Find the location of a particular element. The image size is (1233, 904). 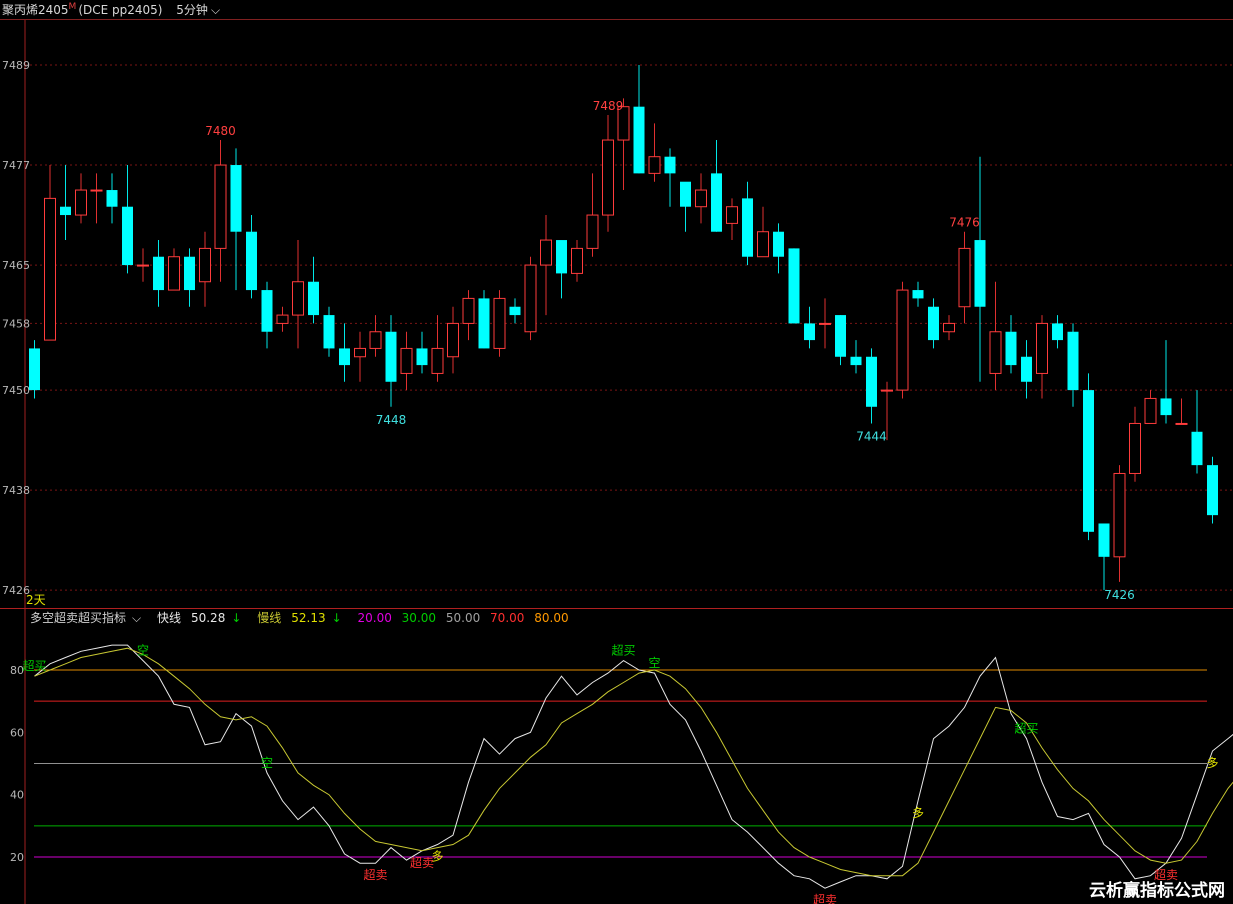

price-tick-label: 7465 is located at coordinates (16, 265).